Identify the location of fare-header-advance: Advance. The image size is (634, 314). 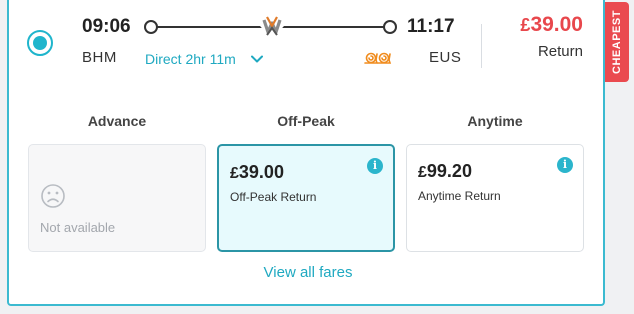
(117, 121).